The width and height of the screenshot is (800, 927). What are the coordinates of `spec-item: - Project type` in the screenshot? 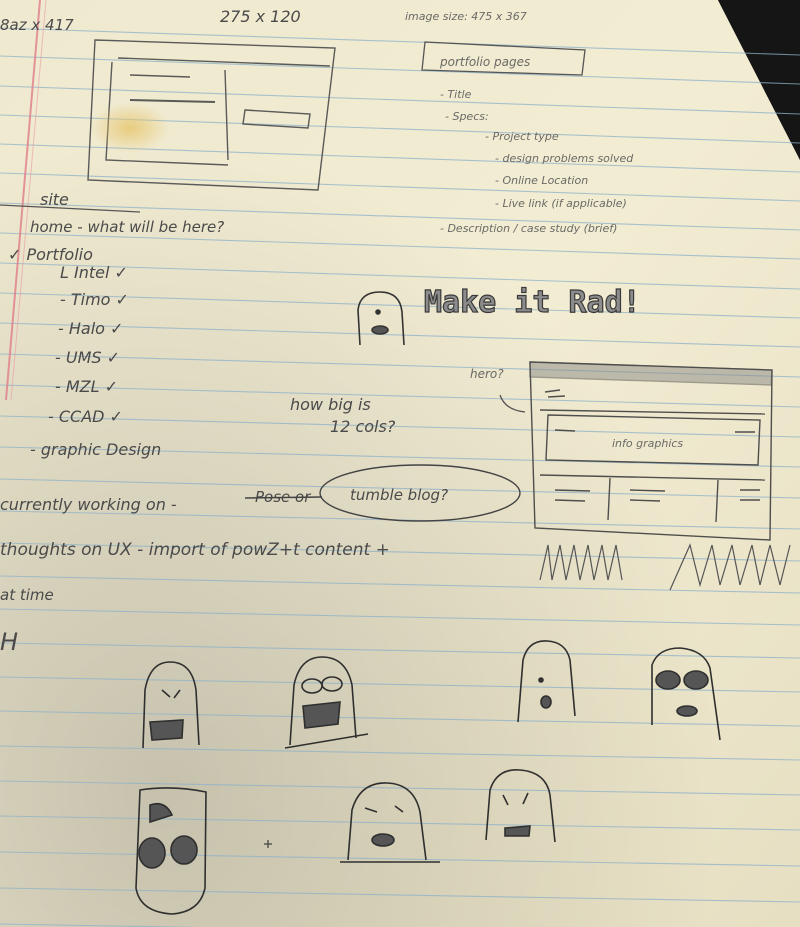 It's located at (522, 136).